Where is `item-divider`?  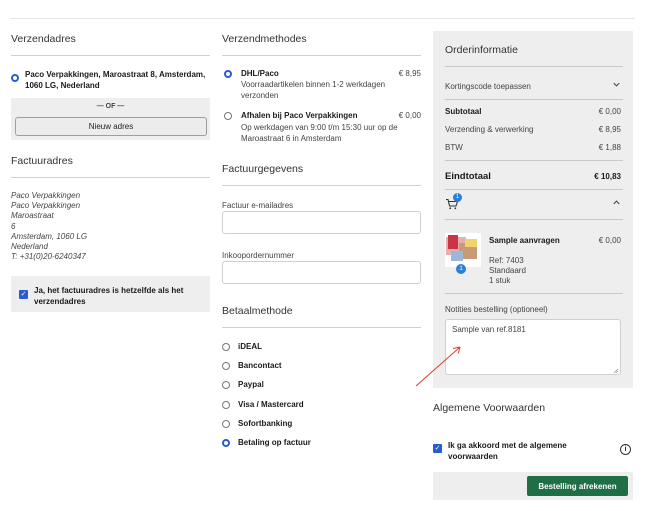
item-divider is located at coordinates (534, 293).